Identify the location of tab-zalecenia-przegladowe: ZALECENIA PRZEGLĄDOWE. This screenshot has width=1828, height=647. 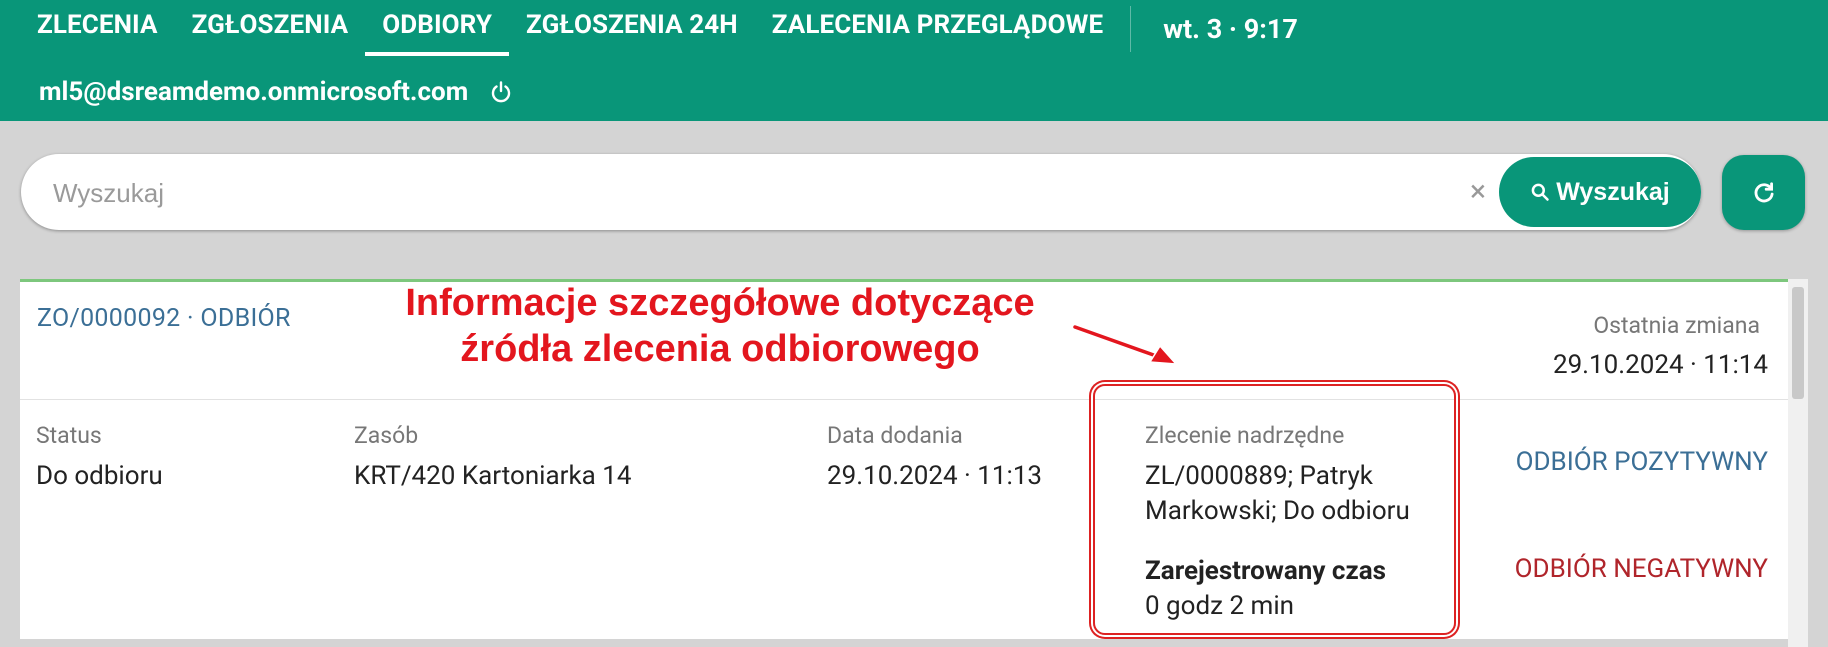
(937, 29).